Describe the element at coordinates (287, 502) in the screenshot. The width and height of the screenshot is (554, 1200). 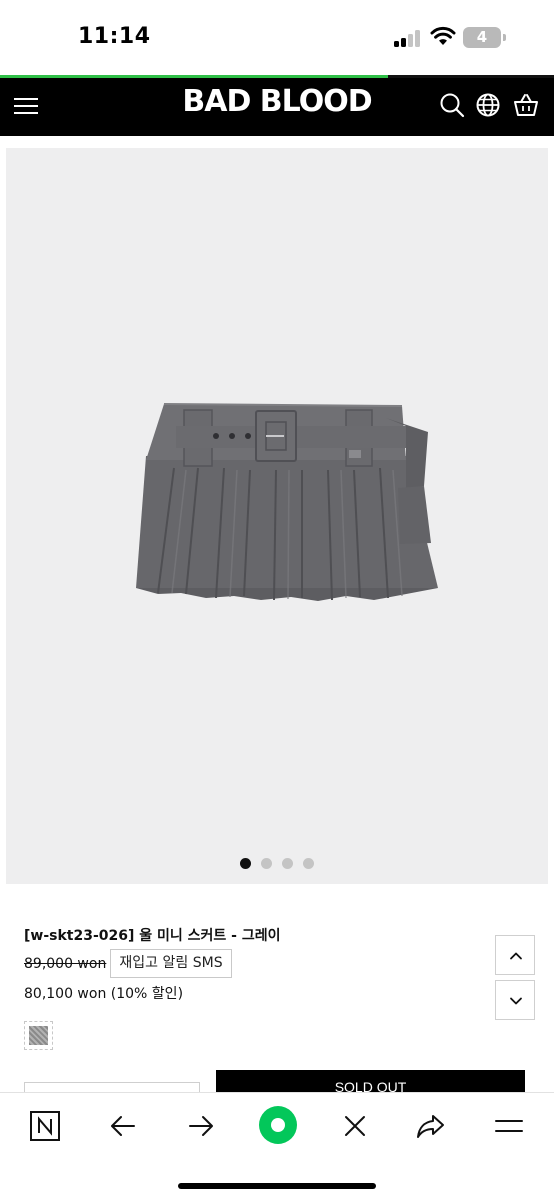
I see `product-image` at that location.